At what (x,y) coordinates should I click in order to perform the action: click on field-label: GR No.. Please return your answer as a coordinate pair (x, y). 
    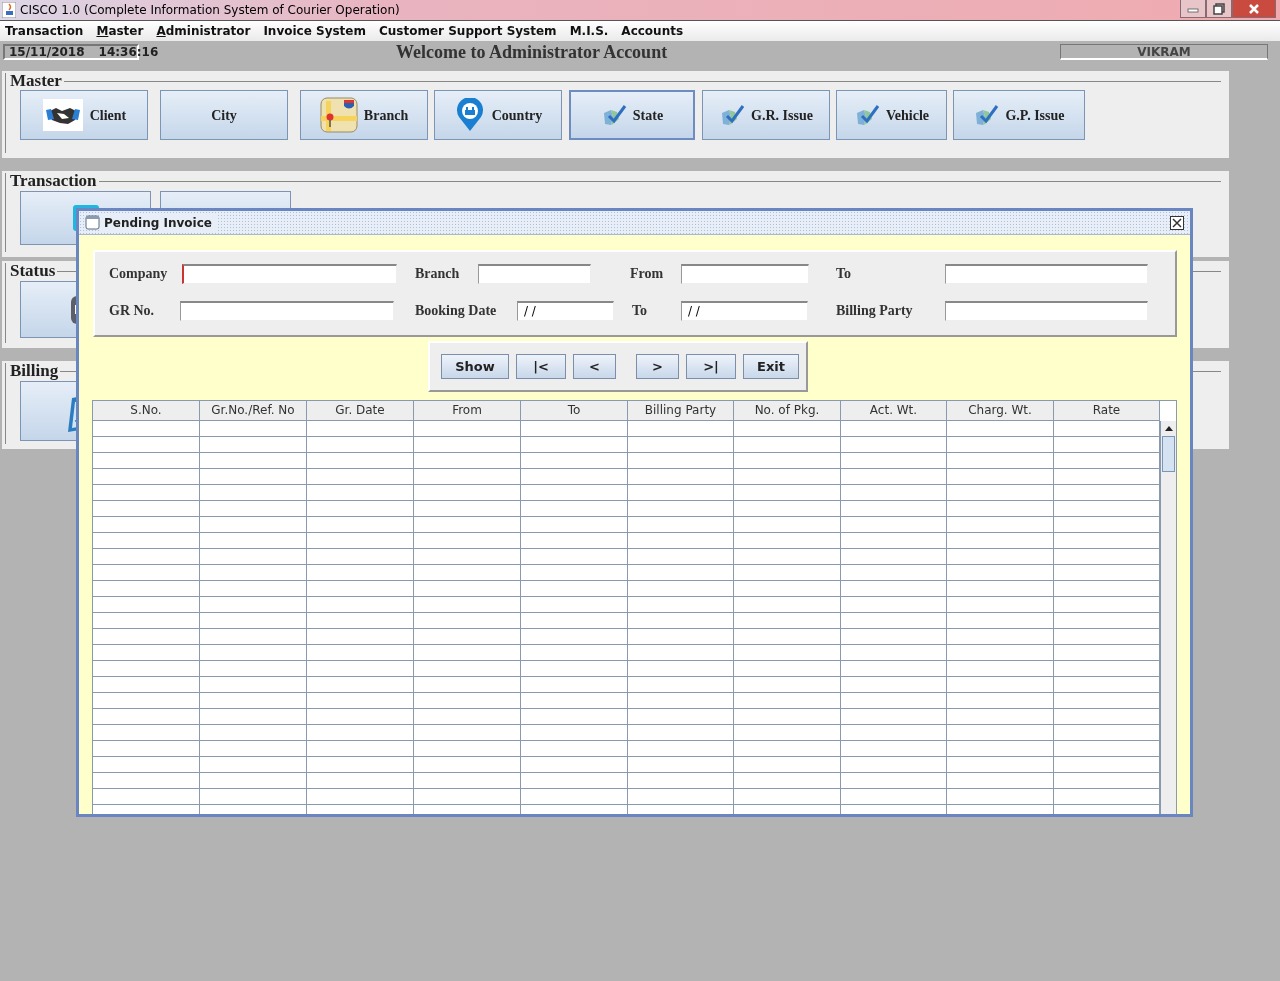
    Looking at the image, I should click on (132, 311).